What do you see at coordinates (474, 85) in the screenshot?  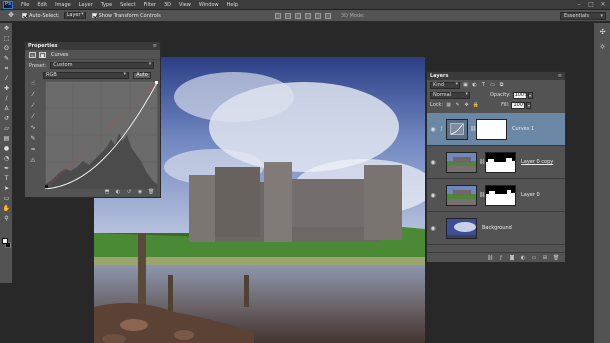 I see `adjustment-filter-icon: ◐` at bounding box center [474, 85].